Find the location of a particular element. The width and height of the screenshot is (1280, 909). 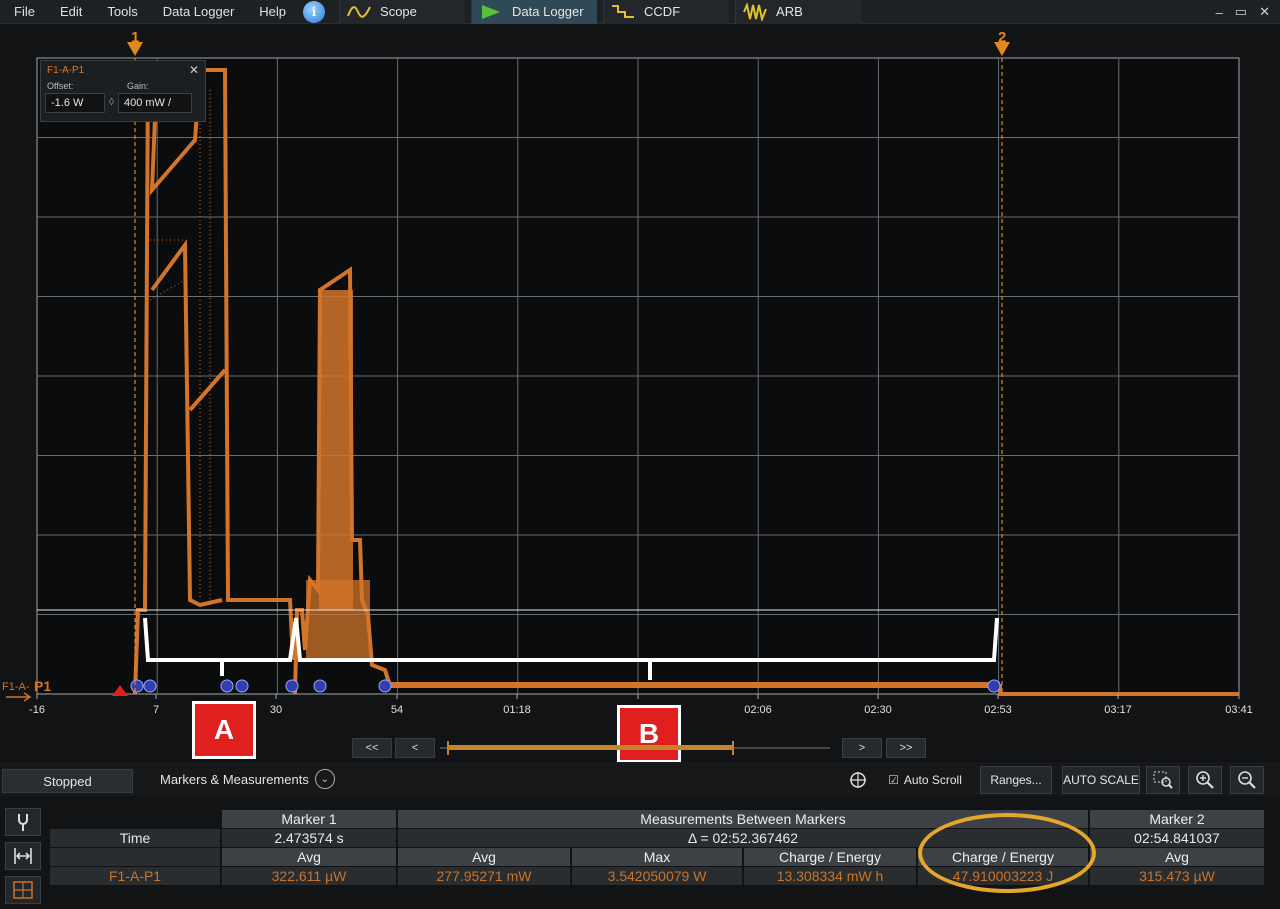

channel-box-title: F1-A-P1 is located at coordinates (66, 70).